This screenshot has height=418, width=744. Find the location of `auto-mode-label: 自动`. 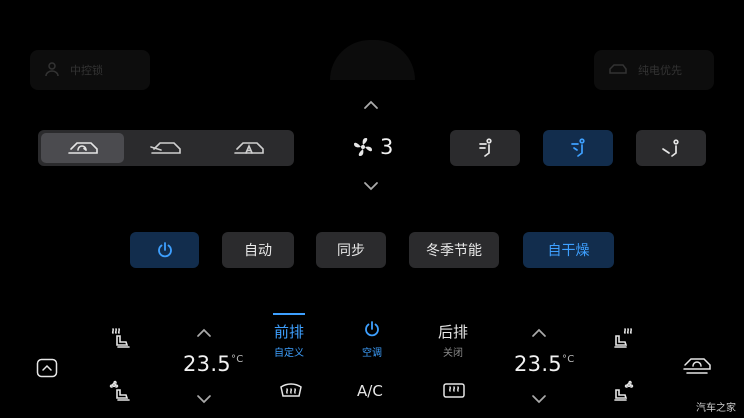

auto-mode-label: 自动 is located at coordinates (258, 251).